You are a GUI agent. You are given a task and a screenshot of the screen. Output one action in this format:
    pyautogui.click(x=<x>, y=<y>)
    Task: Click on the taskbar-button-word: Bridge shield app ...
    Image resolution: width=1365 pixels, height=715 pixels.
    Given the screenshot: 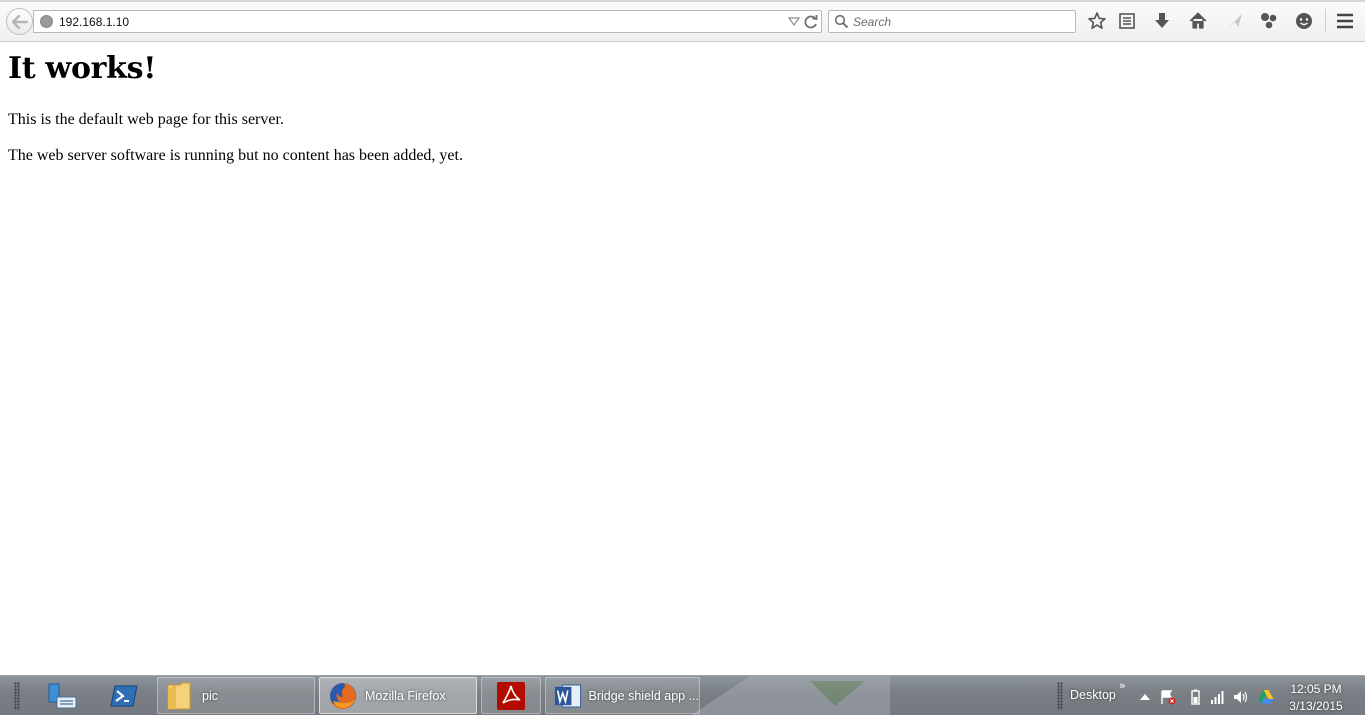 What is the action you would take?
    pyautogui.click(x=622, y=695)
    